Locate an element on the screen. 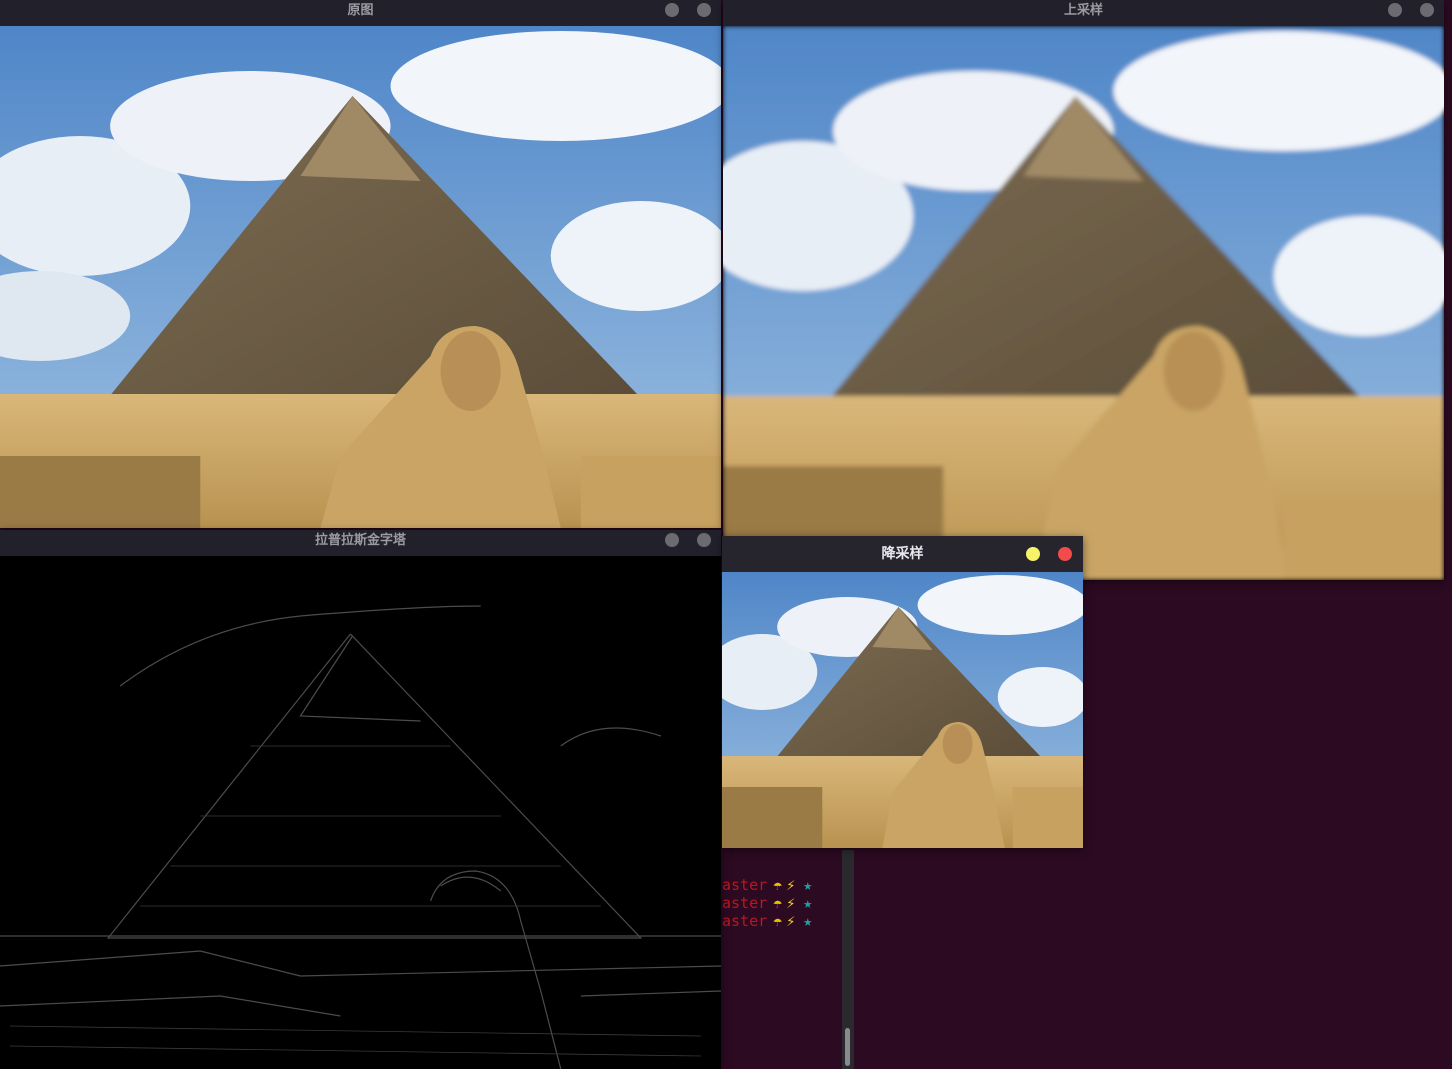  window-titlebar: 上采样 is located at coordinates (1083, 13).